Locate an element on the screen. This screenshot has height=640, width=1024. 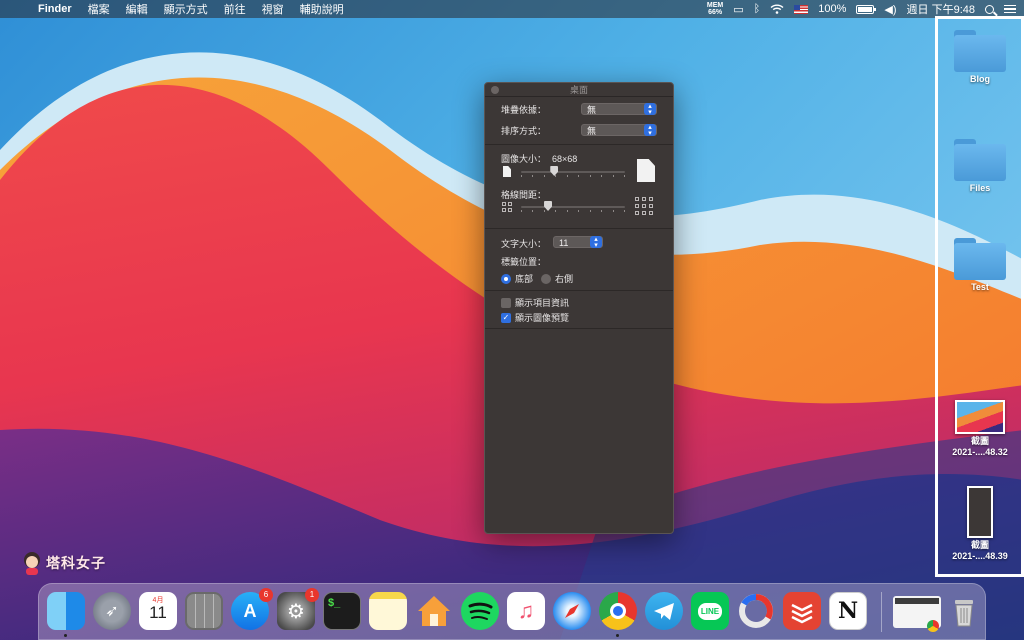
system-preferences-icon: ⚙ 1 is located at coordinates (298, 609).